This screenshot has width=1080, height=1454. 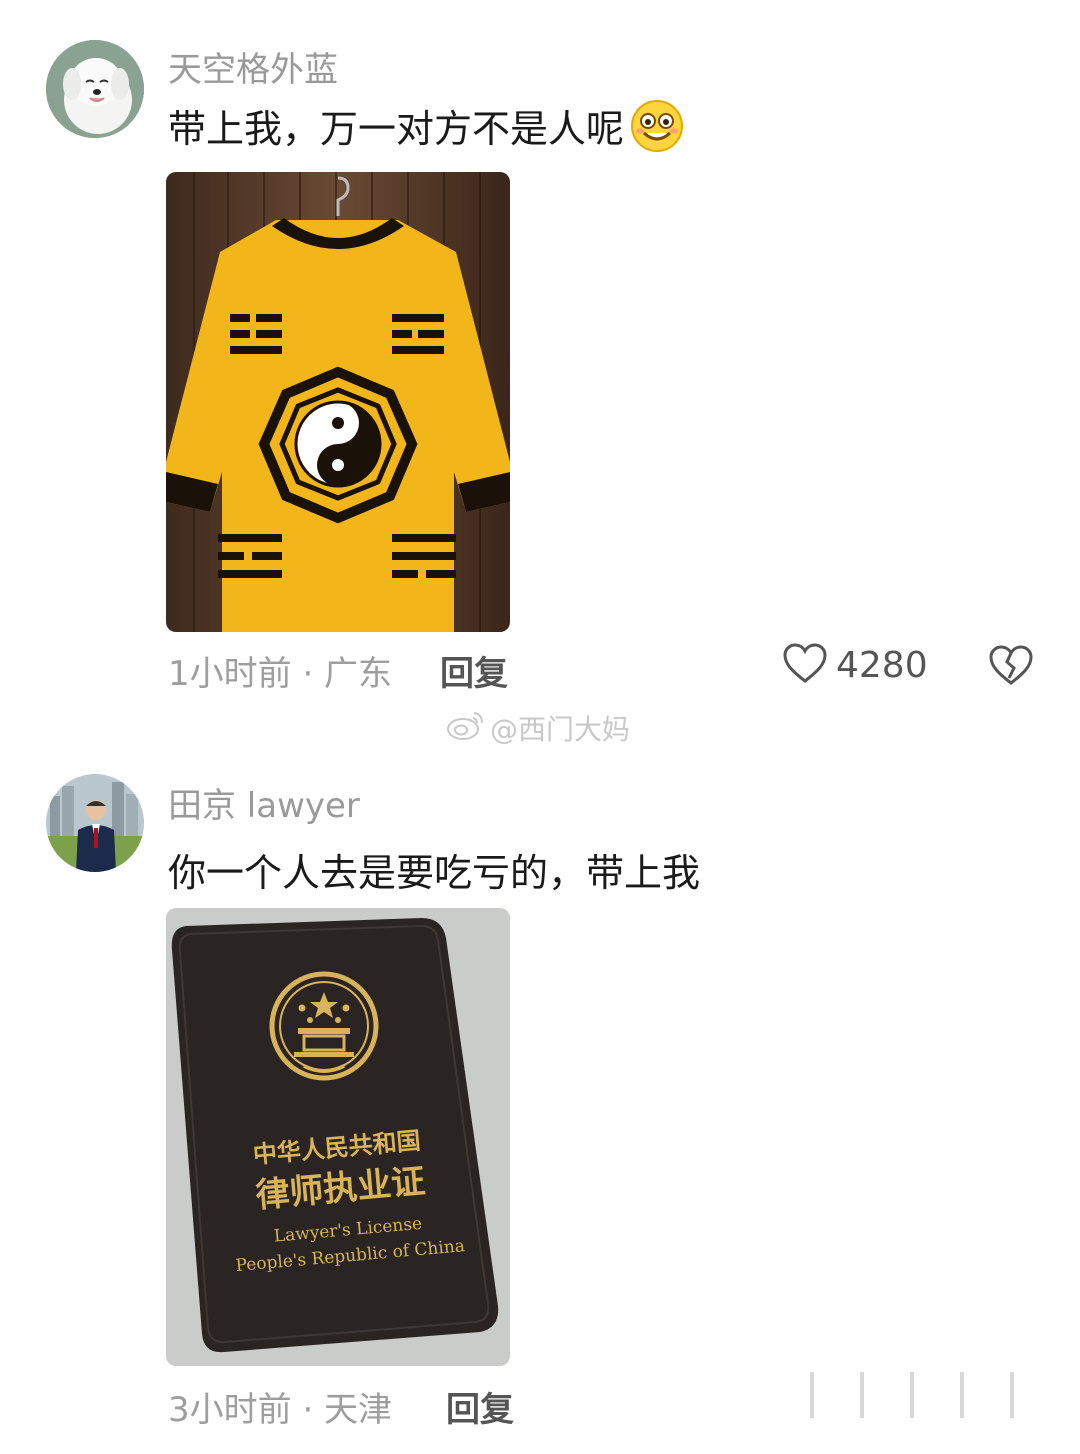 What do you see at coordinates (253, 66) in the screenshot?
I see `username: 天空格外蓝` at bounding box center [253, 66].